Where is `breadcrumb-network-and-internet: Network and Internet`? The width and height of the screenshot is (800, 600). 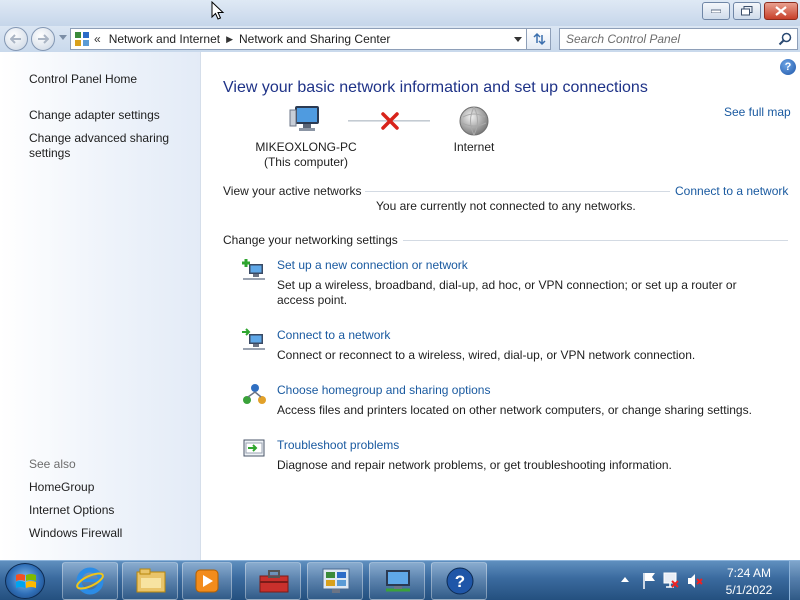 breadcrumb-network-and-internet: Network and Internet is located at coordinates (164, 39).